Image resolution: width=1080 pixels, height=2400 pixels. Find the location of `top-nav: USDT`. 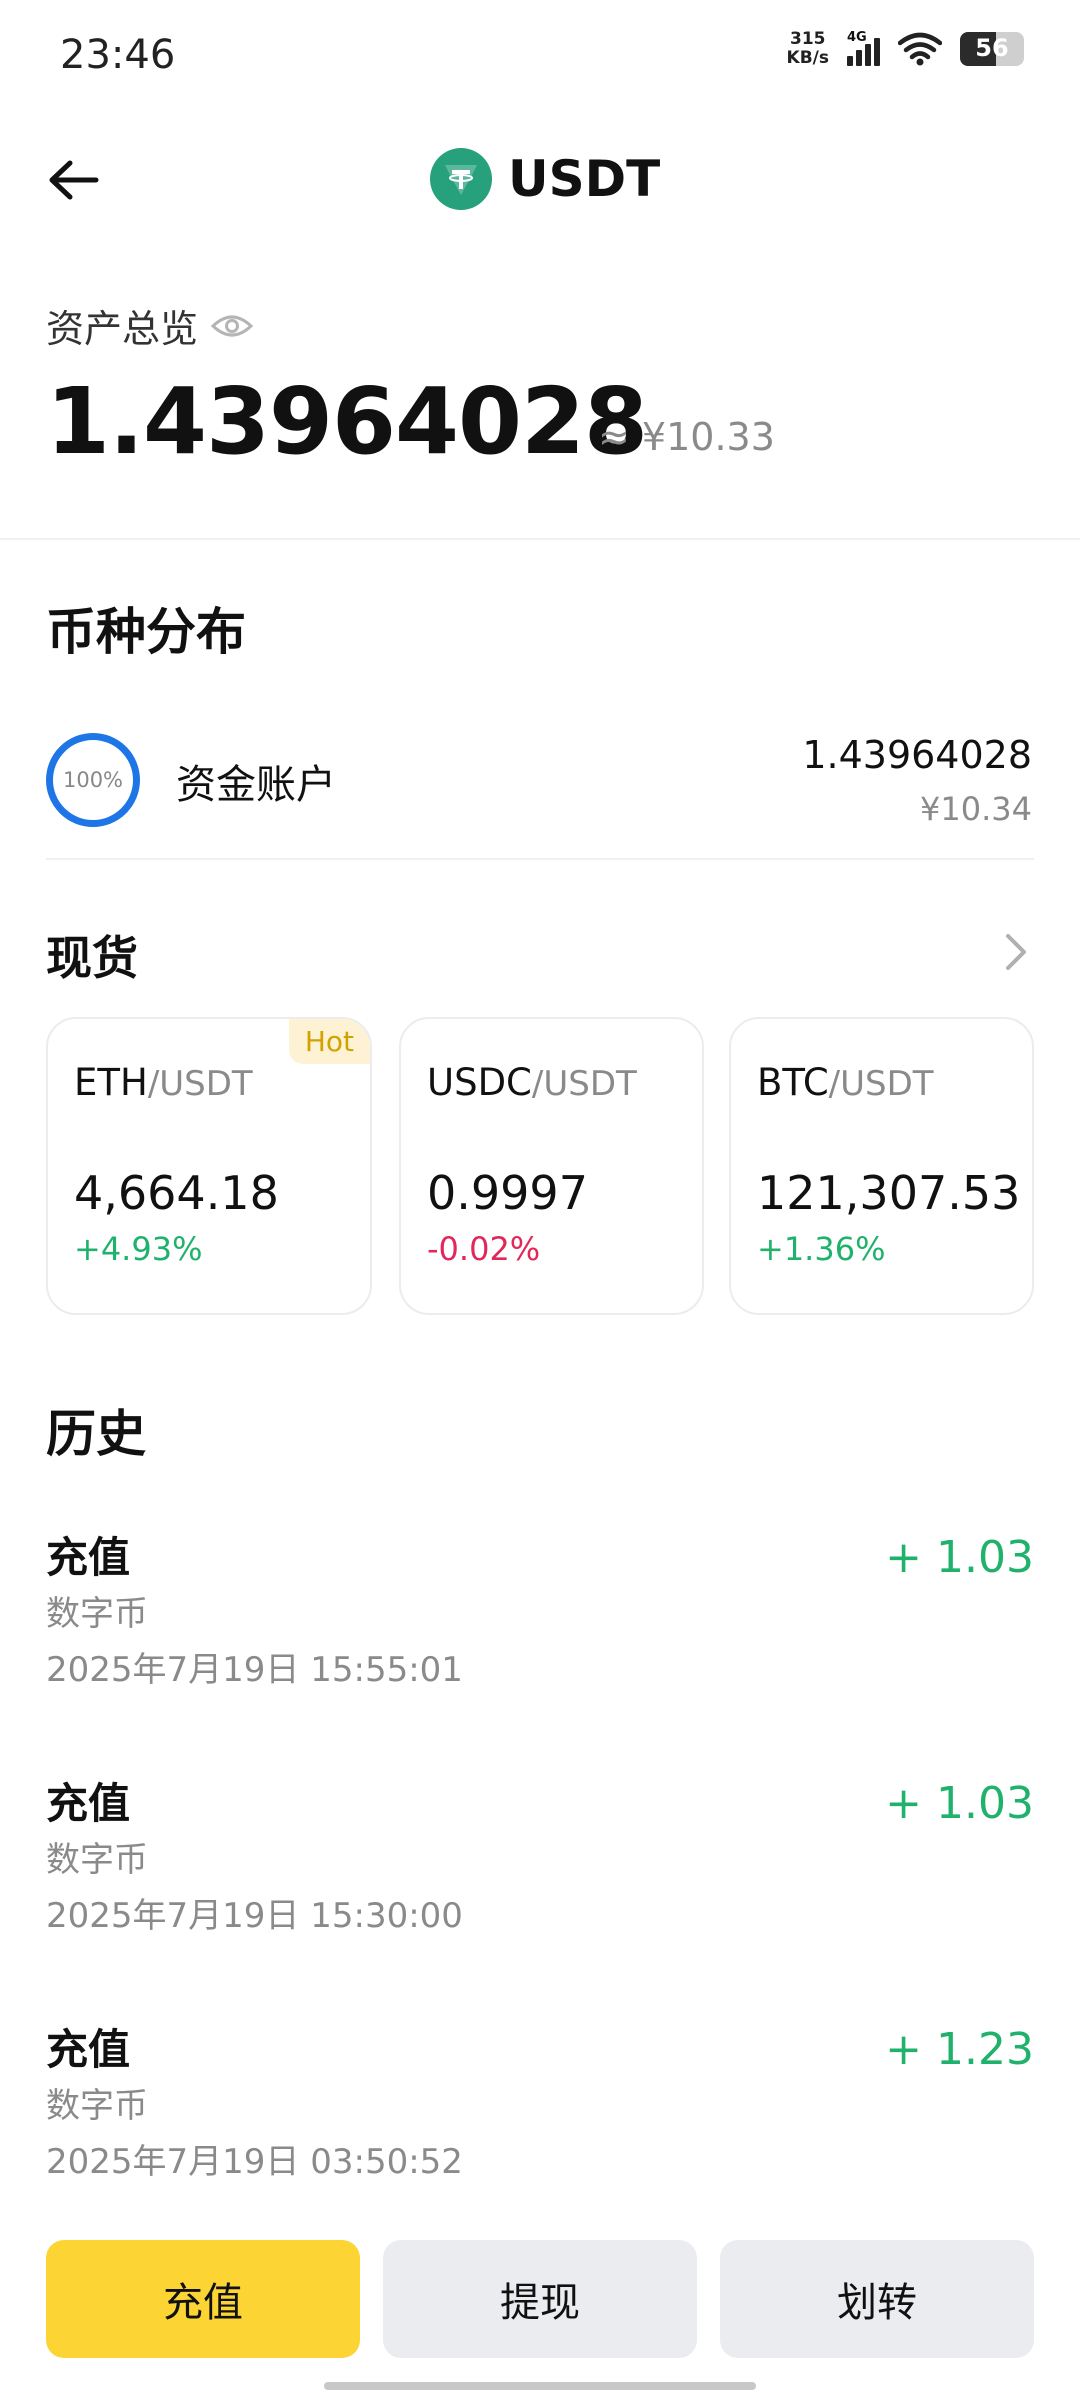

top-nav: USDT is located at coordinates (540, 180).